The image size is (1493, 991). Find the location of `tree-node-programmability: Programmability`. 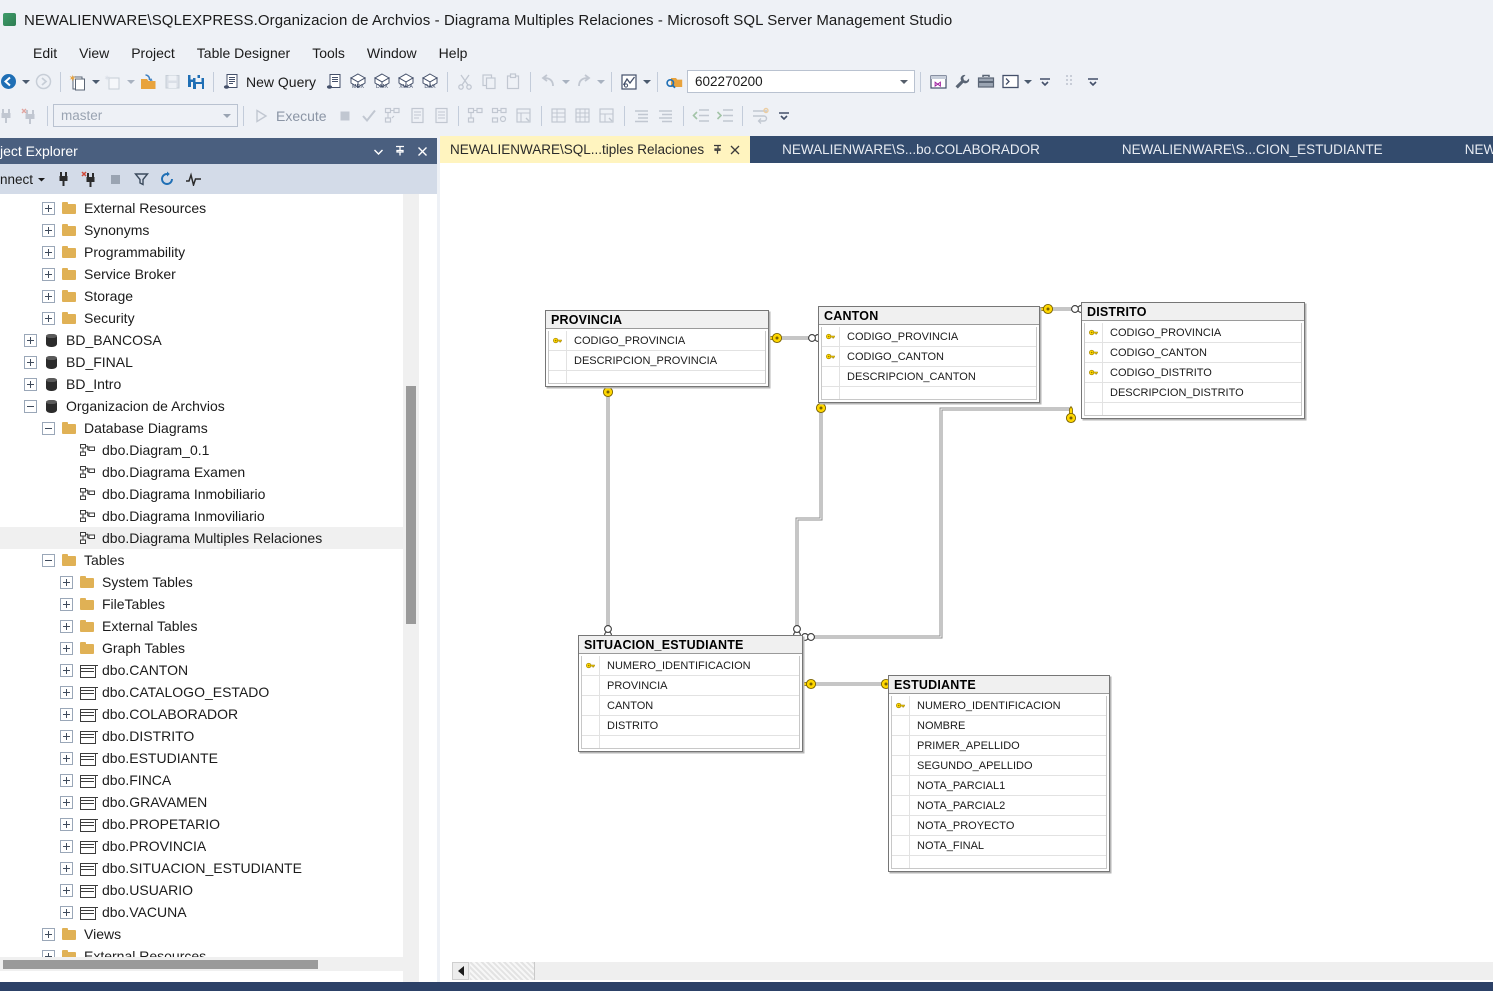

tree-node-programmability: Programmability is located at coordinates (209, 252).